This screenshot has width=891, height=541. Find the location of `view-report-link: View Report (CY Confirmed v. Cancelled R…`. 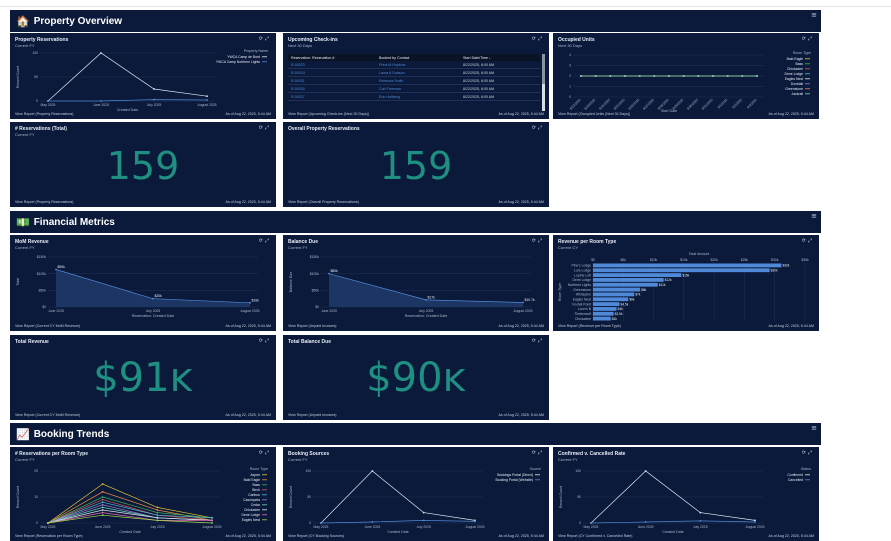

view-report-link: View Report (CY Confirmed v. Cancelled R… is located at coordinates (595, 536).